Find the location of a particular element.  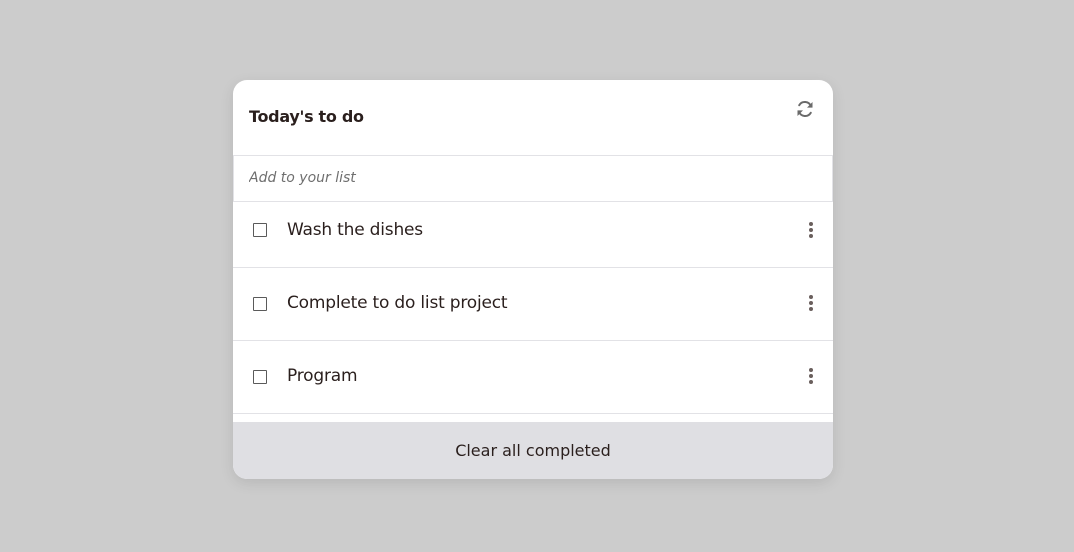

add-item-row is located at coordinates (533, 179).